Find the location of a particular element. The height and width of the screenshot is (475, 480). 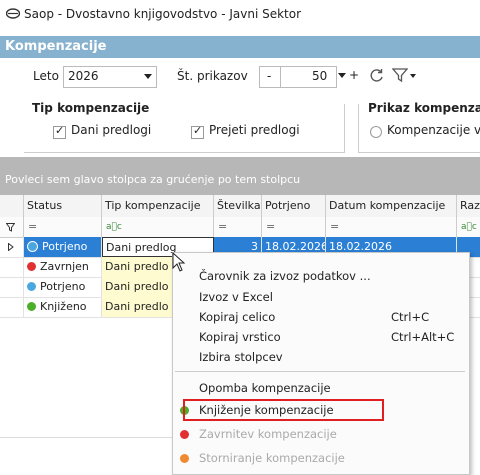

header-indicator is located at coordinates (12, 206).